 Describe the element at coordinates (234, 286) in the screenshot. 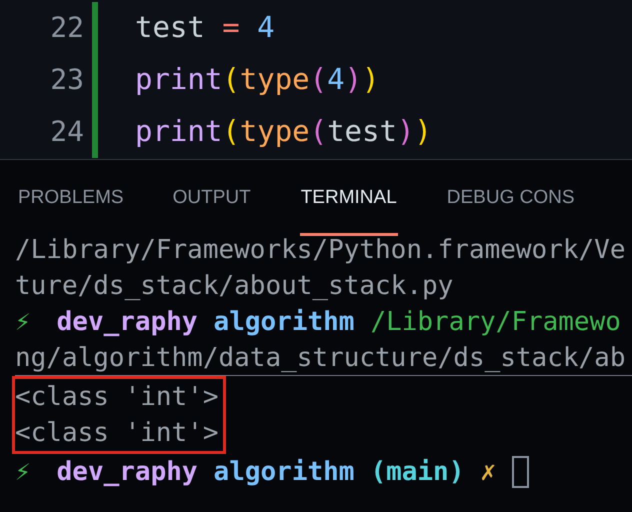

I see `terminal-text: ture/ds_stack/about_stack.py` at that location.